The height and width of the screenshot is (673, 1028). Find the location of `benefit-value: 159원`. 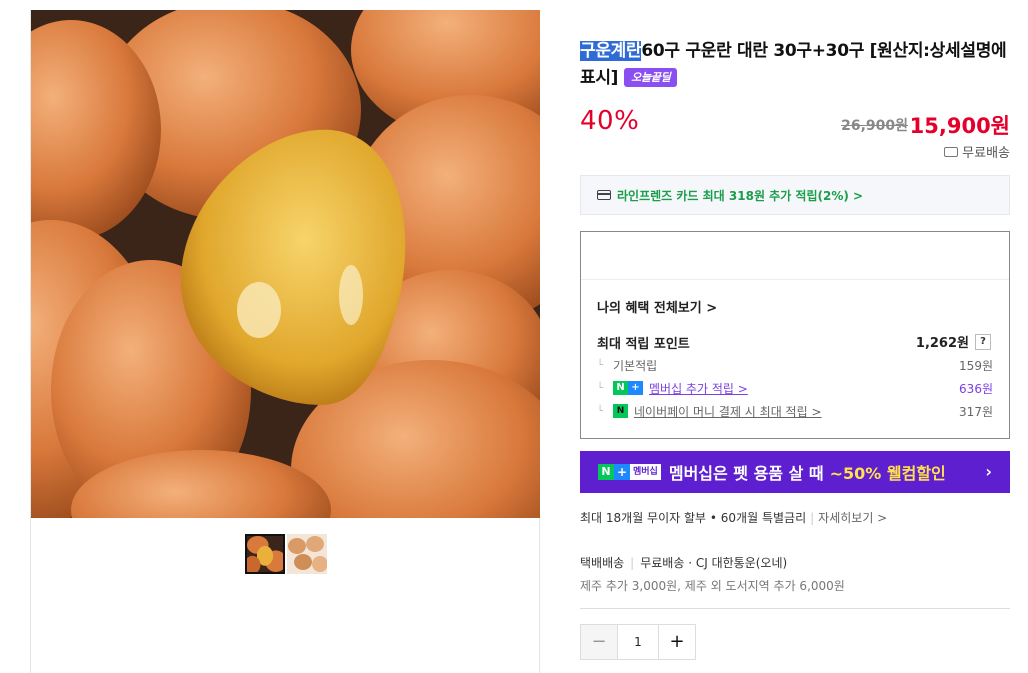

benefit-value: 159원 is located at coordinates (976, 365).